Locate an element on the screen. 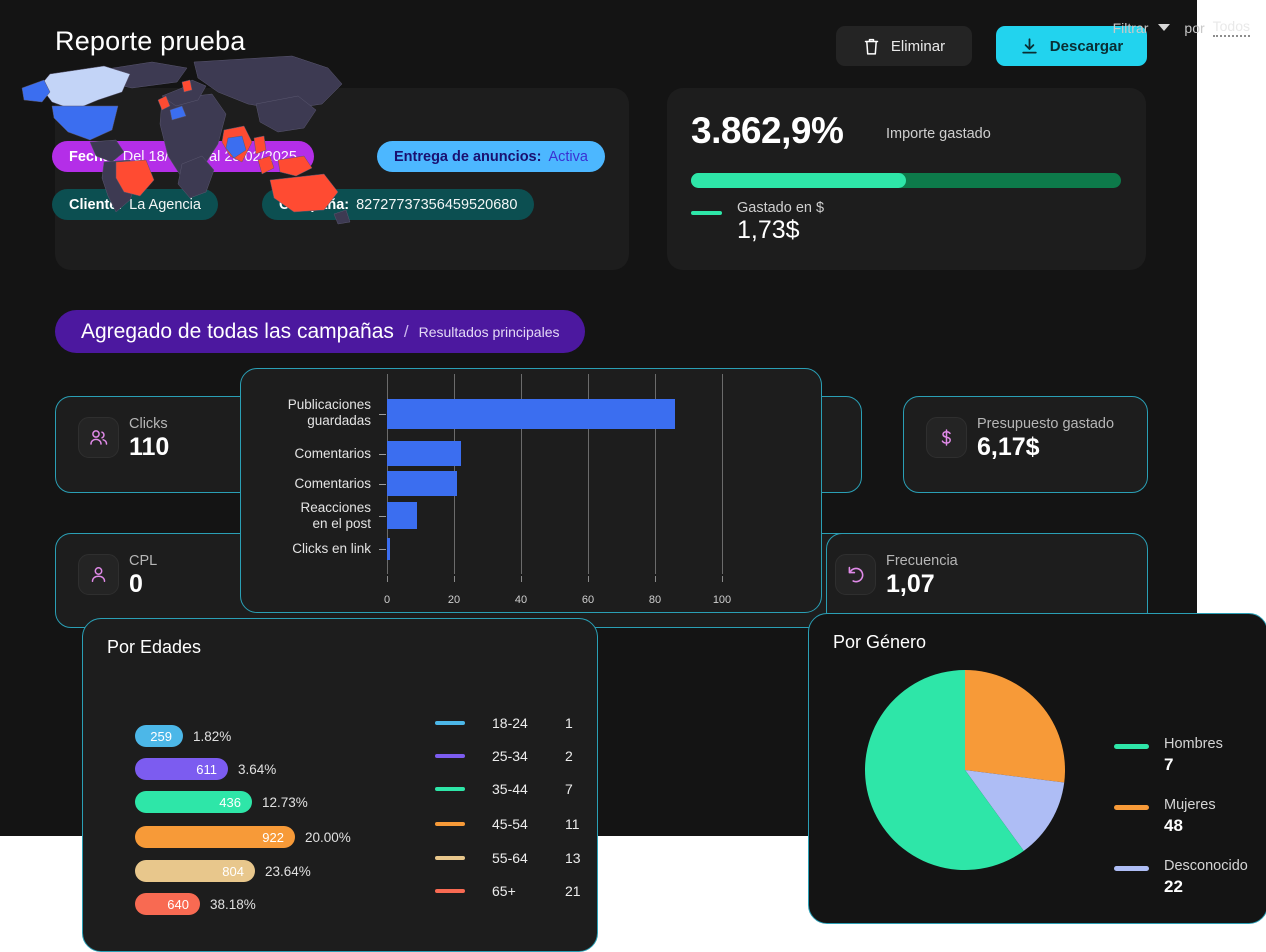  age-bar: 436 is located at coordinates (193, 802).